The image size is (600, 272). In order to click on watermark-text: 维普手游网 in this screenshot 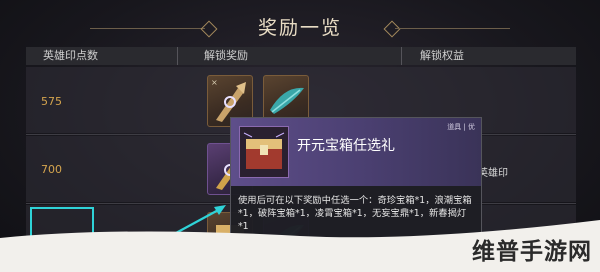, I will do `click(532, 252)`.